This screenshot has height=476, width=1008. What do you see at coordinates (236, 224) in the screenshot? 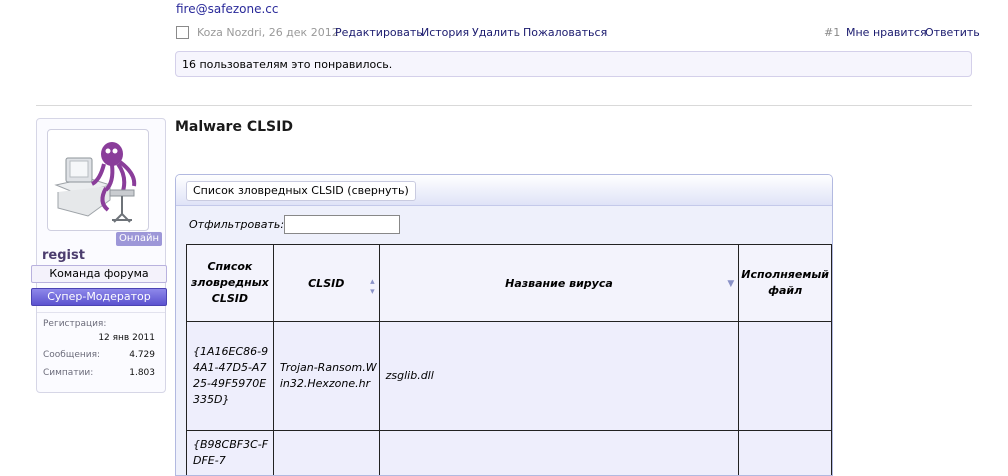
I see `filter-label: Отфильтровать:` at bounding box center [236, 224].